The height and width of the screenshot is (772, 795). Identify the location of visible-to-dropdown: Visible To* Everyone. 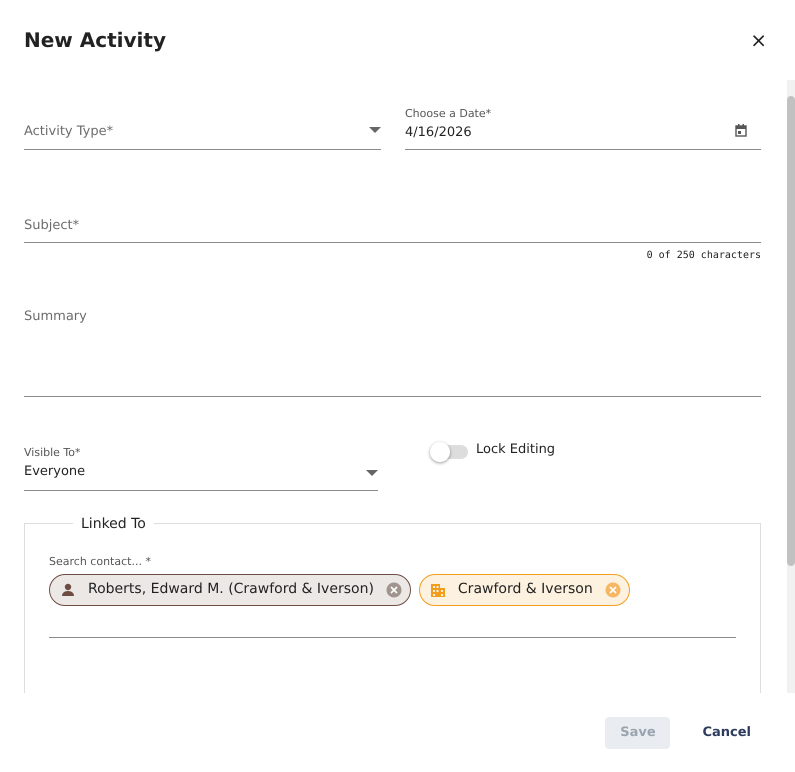
(201, 468).